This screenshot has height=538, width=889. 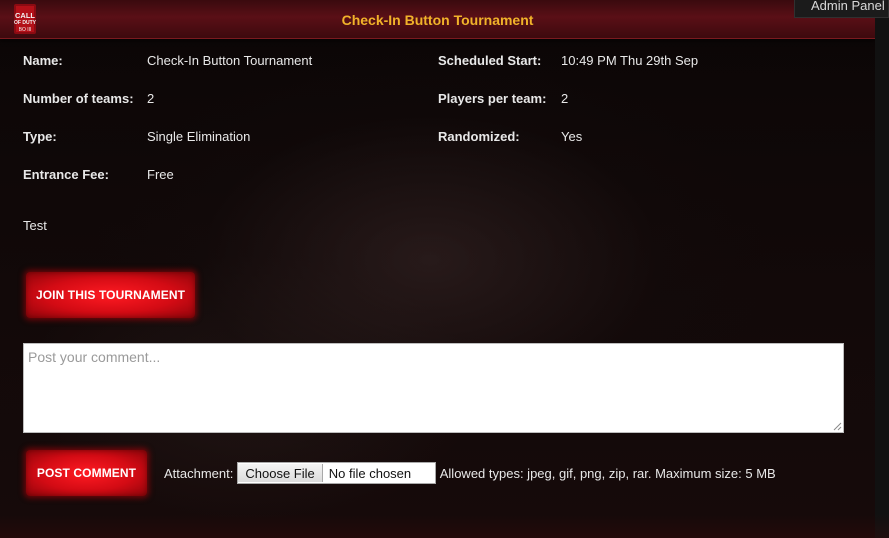 What do you see at coordinates (565, 98) in the screenshot?
I see `players-per-team-value: 2` at bounding box center [565, 98].